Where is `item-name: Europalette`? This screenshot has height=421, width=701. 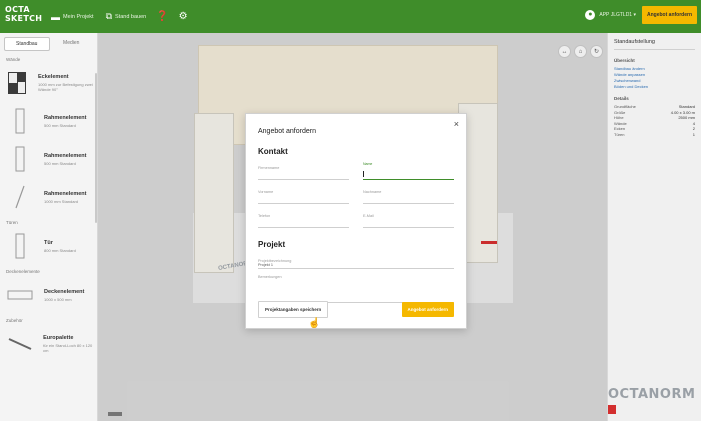 item-name: Europalette is located at coordinates (58, 338).